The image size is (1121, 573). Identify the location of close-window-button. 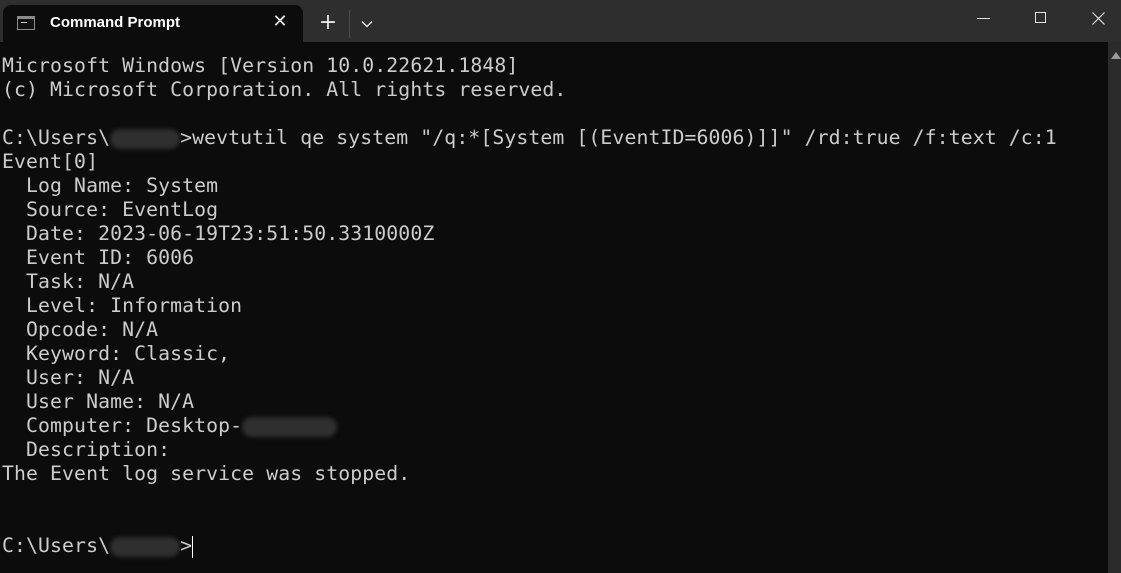
(1098, 19).